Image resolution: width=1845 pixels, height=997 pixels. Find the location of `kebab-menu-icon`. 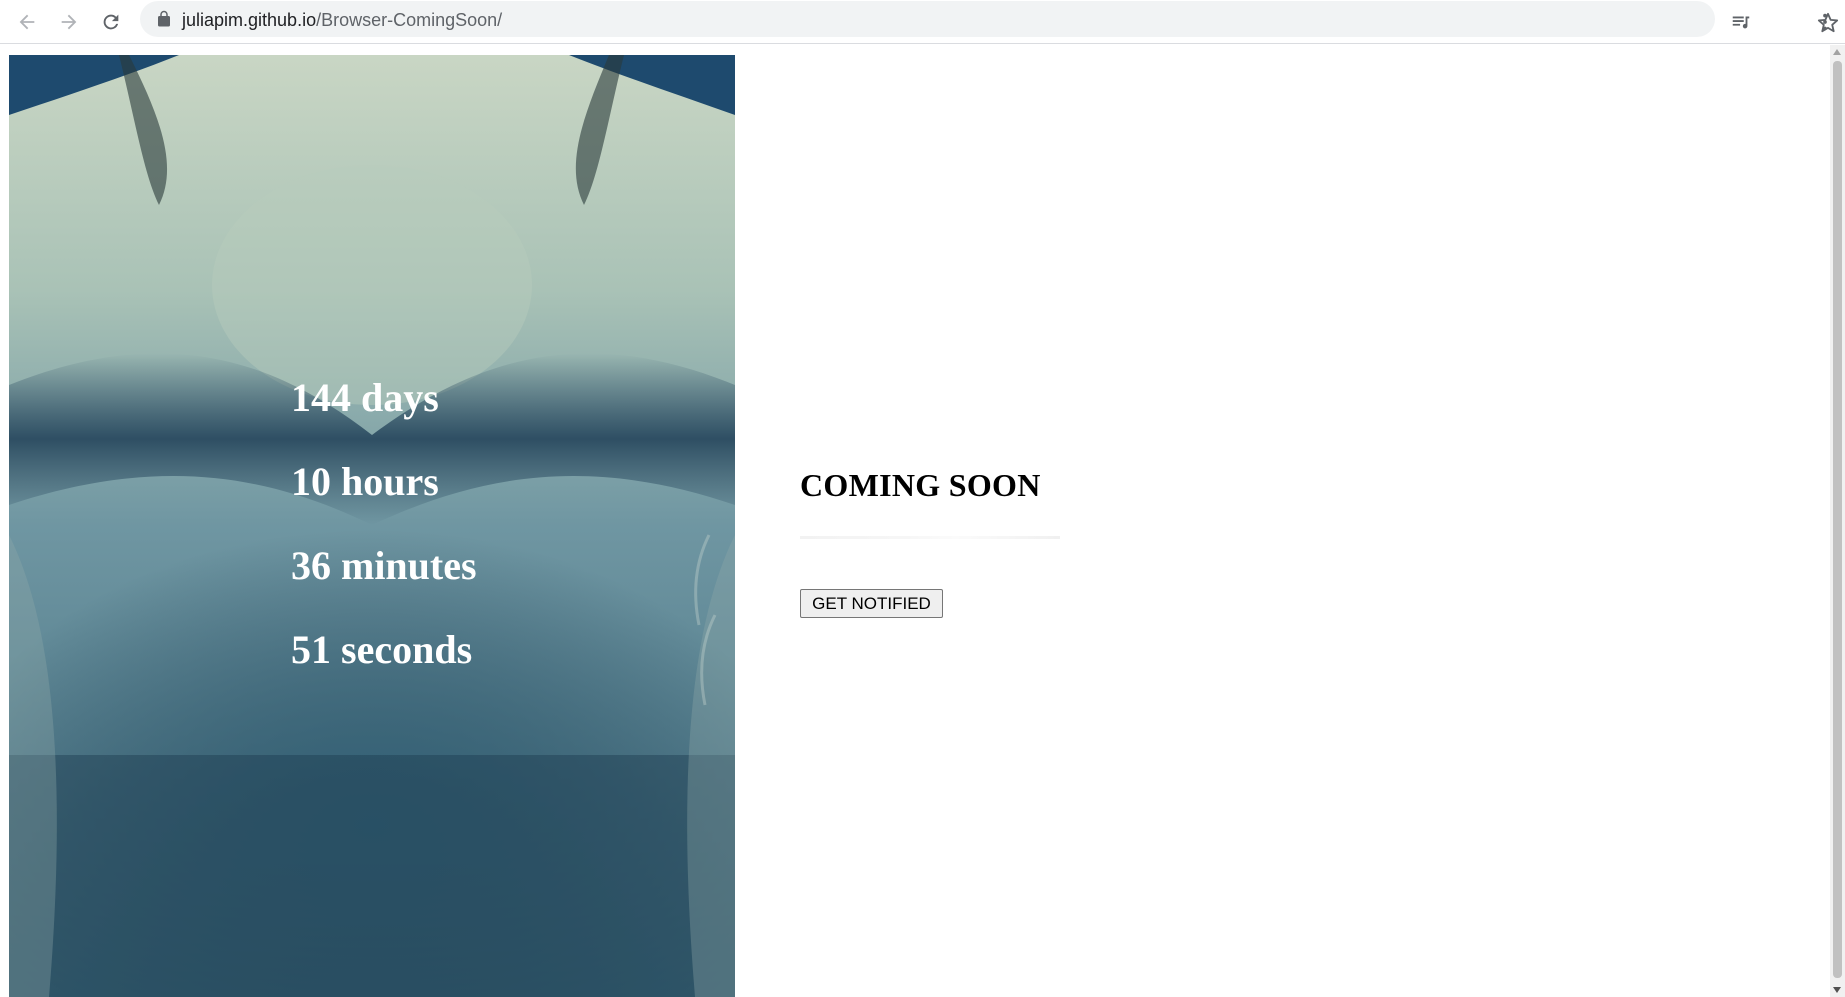

kebab-menu-icon is located at coordinates (1825, 22).